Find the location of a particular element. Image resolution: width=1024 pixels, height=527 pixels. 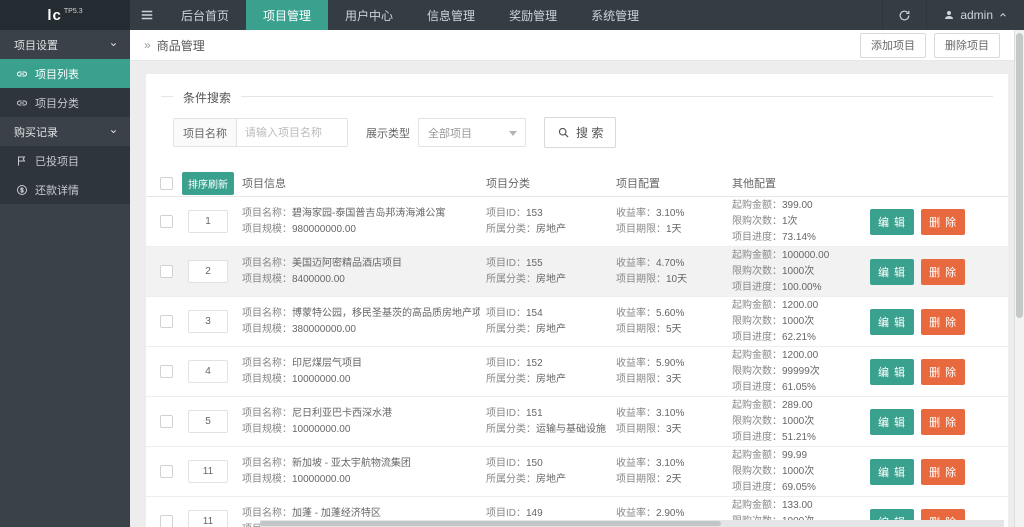

cell-project-info: 项目名称：新加坡 - 亚太宇航物流集团 项目规模：10000000.00 is located at coordinates (326, 471).